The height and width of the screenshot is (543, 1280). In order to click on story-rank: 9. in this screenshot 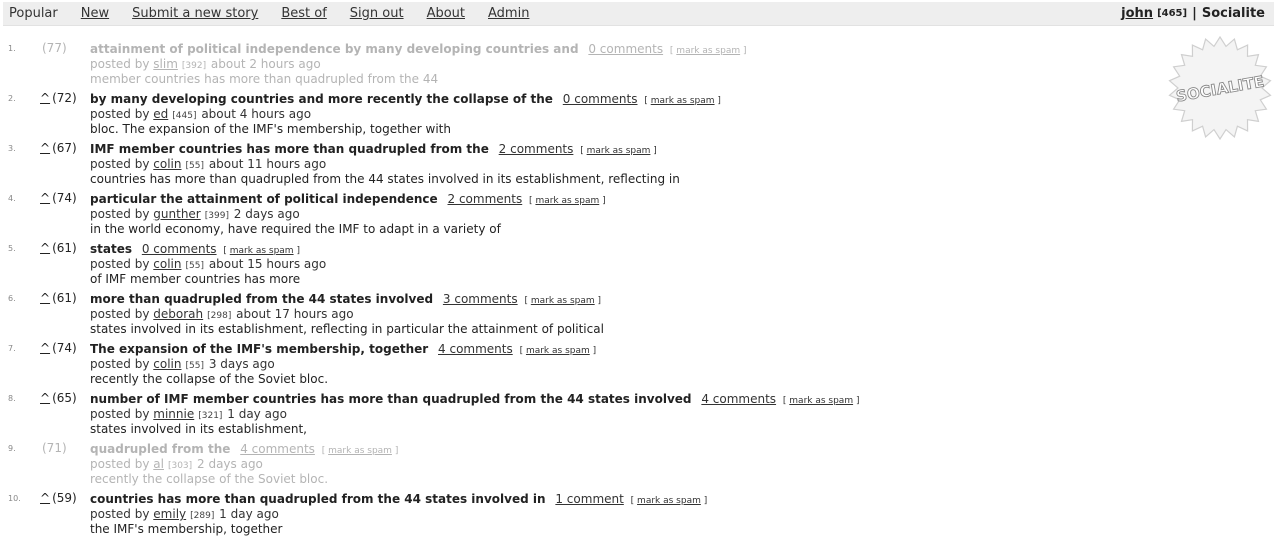, I will do `click(12, 448)`.